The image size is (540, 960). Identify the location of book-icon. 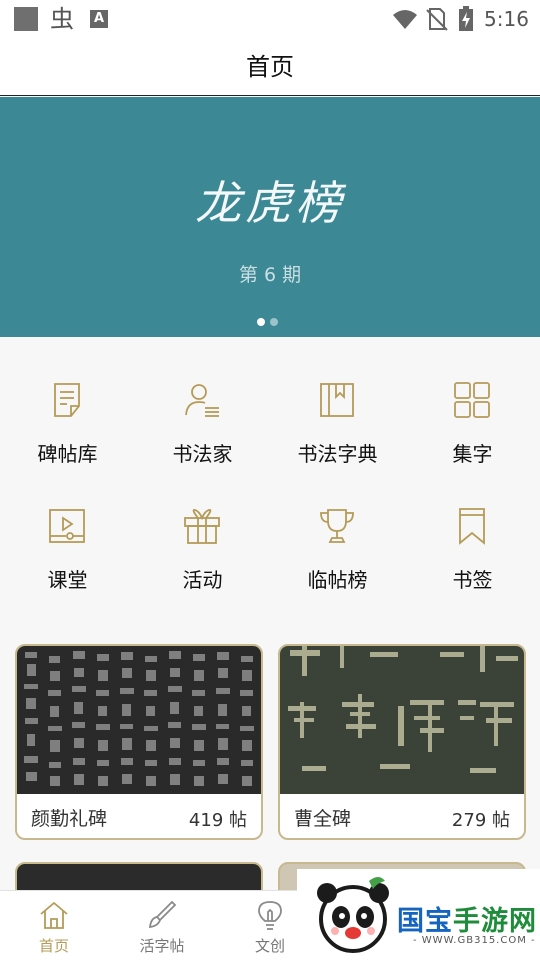
(337, 400).